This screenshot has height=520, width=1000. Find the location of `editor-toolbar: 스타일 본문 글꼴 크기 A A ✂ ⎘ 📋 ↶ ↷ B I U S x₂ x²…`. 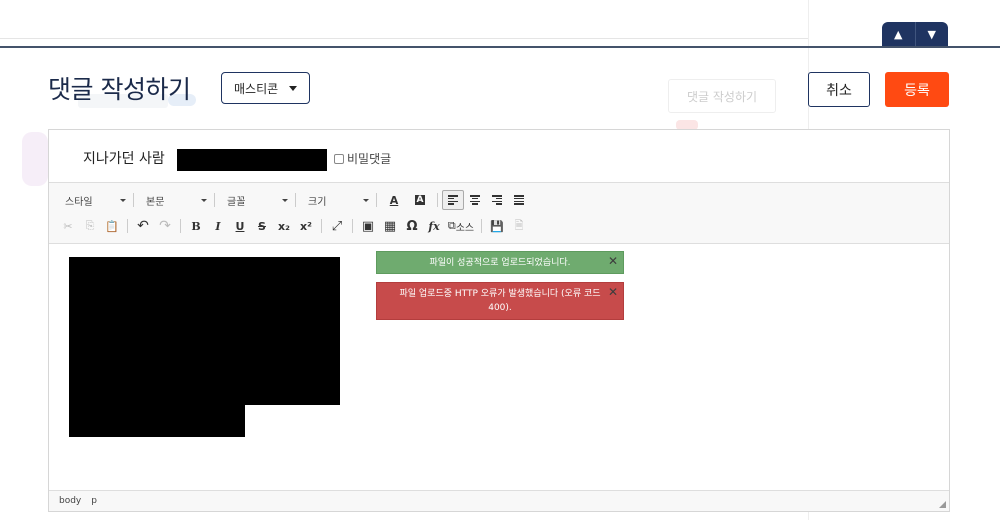

editor-toolbar: 스타일 본문 글꼴 크기 A A ✂ ⎘ 📋 ↶ ↷ B I U S x₂ x²… is located at coordinates (499, 213).